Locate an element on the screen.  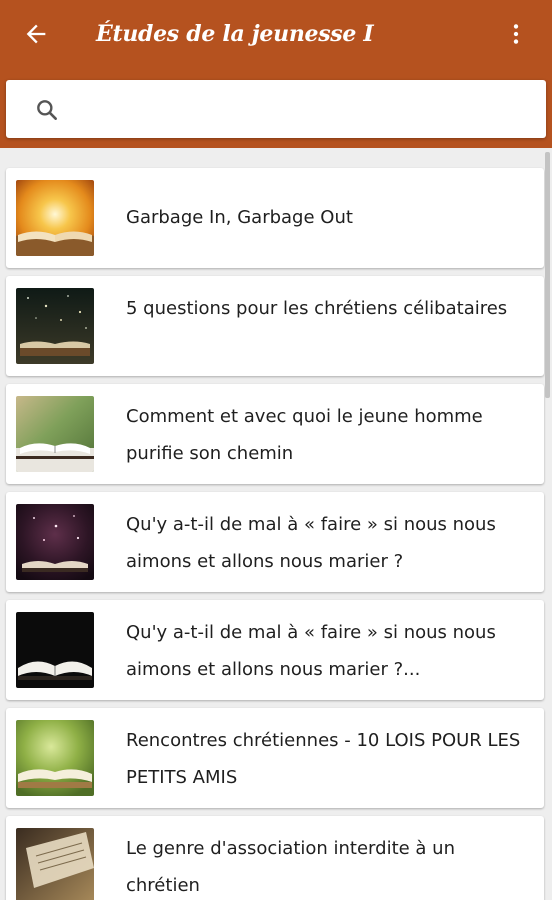
scrollbar is located at coordinates (547, 275).